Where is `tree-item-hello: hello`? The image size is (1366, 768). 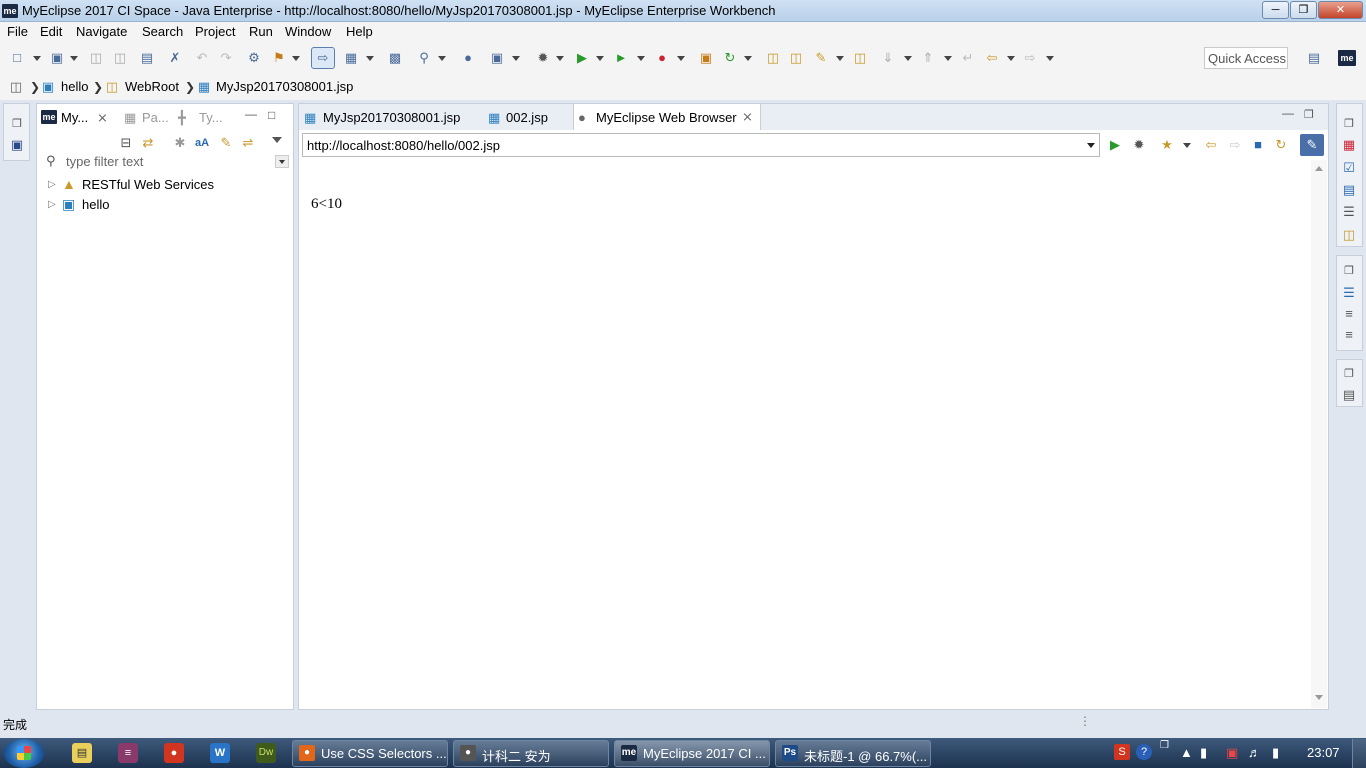
tree-item-hello: hello is located at coordinates (95, 204).